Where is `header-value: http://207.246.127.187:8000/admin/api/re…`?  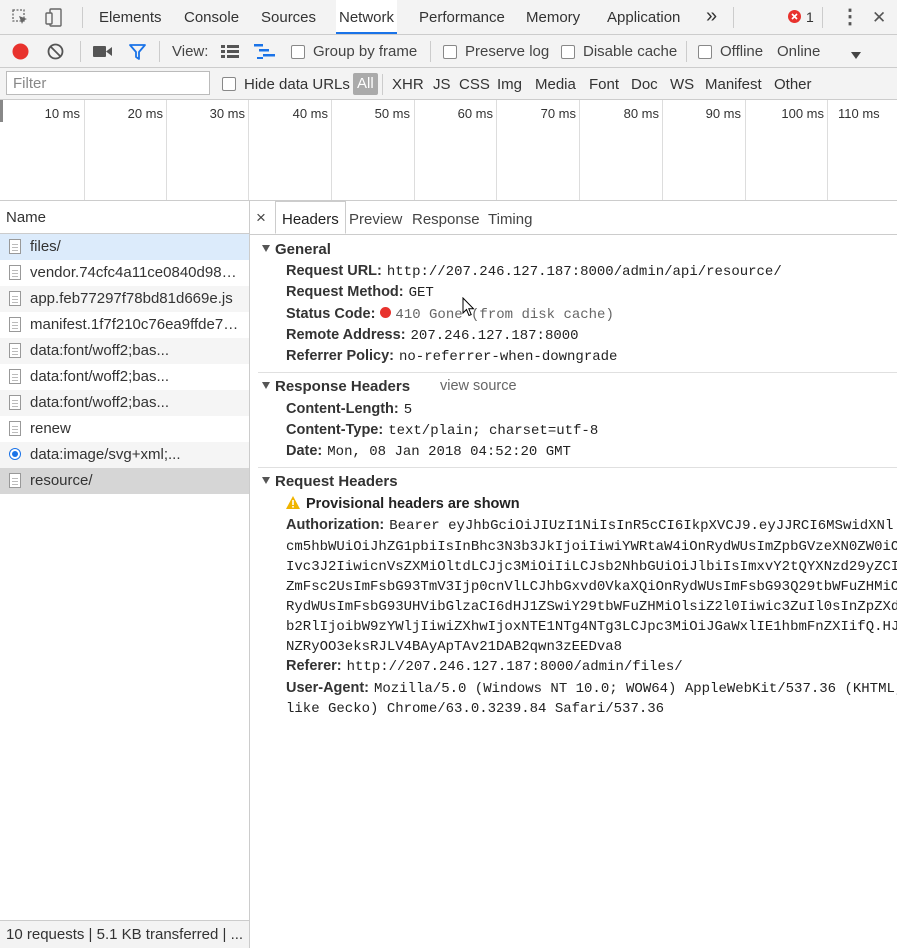 header-value: http://207.246.127.187:8000/admin/api/re… is located at coordinates (584, 272).